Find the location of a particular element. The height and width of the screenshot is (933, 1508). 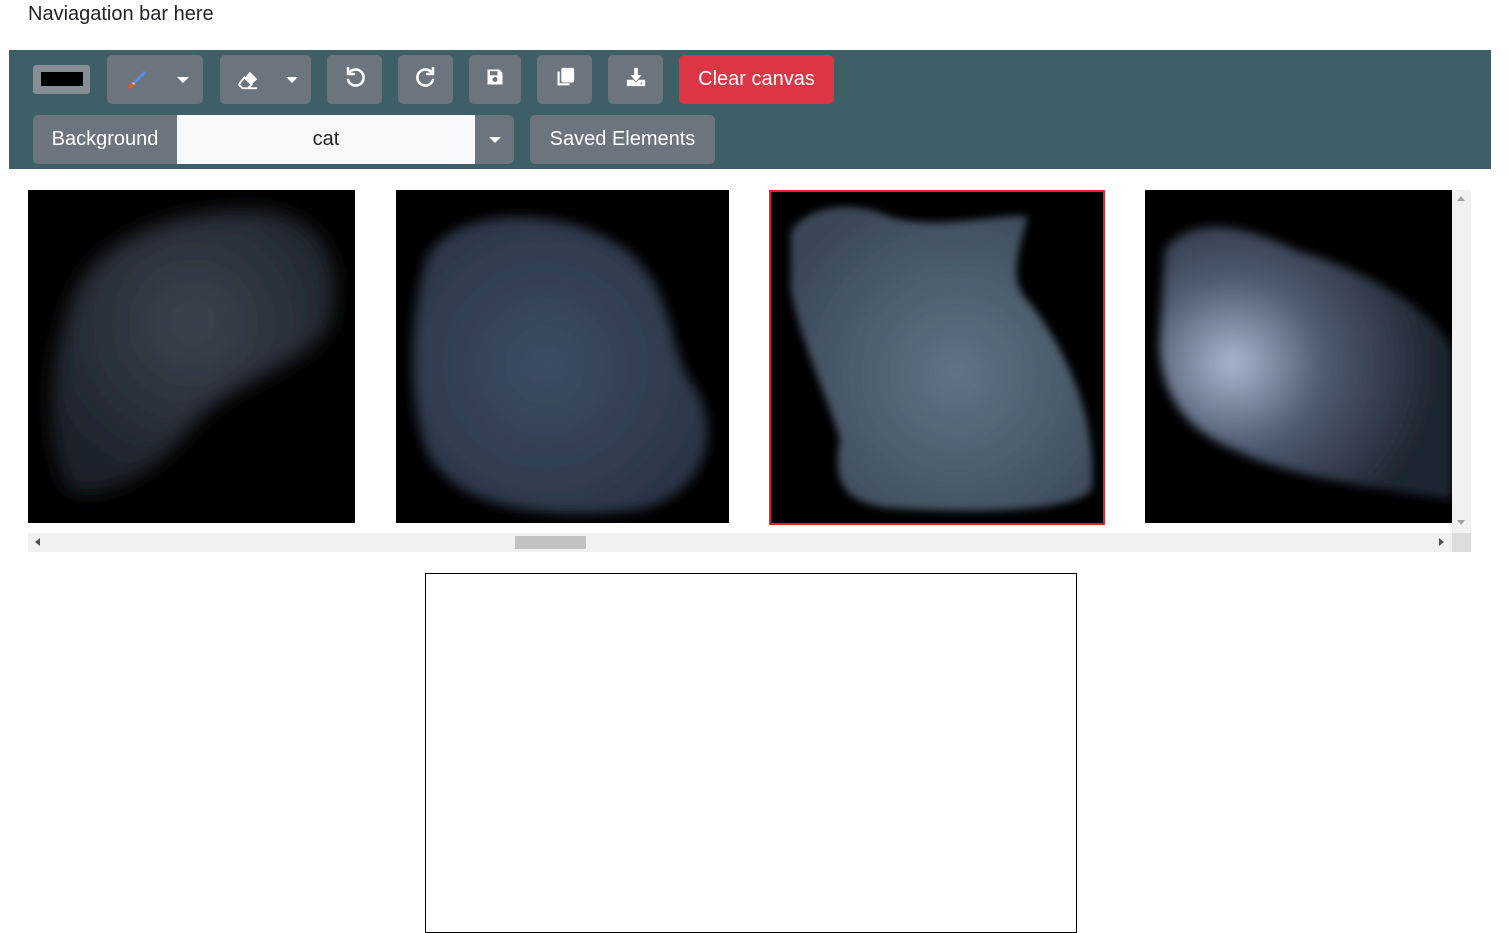

save-button is located at coordinates (495, 79).